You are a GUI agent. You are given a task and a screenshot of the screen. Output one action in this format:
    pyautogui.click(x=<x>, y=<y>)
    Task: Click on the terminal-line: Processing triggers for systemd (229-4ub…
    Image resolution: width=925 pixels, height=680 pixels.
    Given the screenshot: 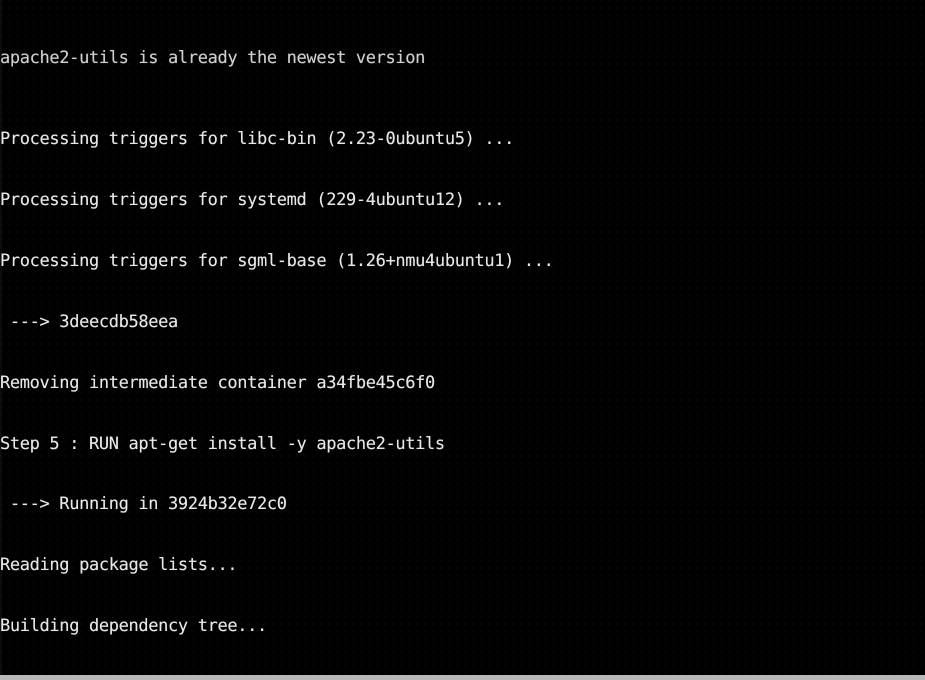 What is the action you would take?
    pyautogui.click(x=252, y=199)
    